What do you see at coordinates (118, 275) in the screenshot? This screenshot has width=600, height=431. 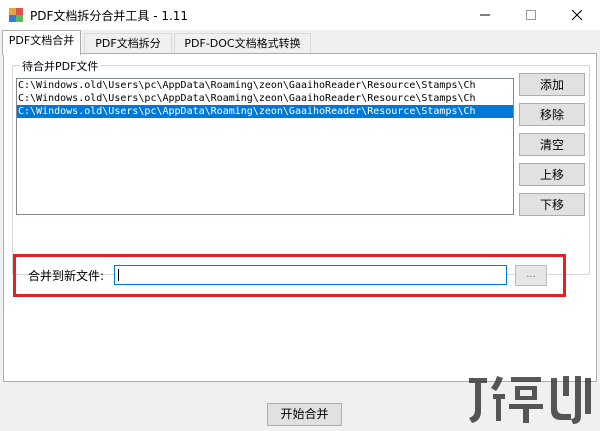 I see `text-caret` at bounding box center [118, 275].